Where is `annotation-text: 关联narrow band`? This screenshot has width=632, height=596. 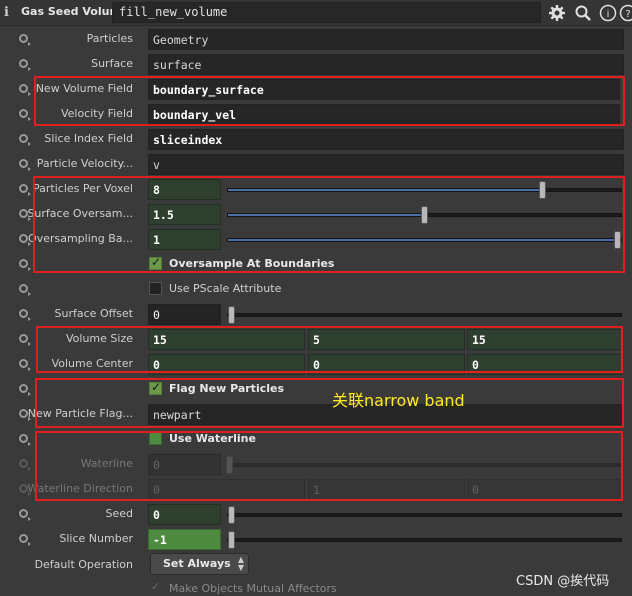
annotation-text: 关联narrow band is located at coordinates (398, 400).